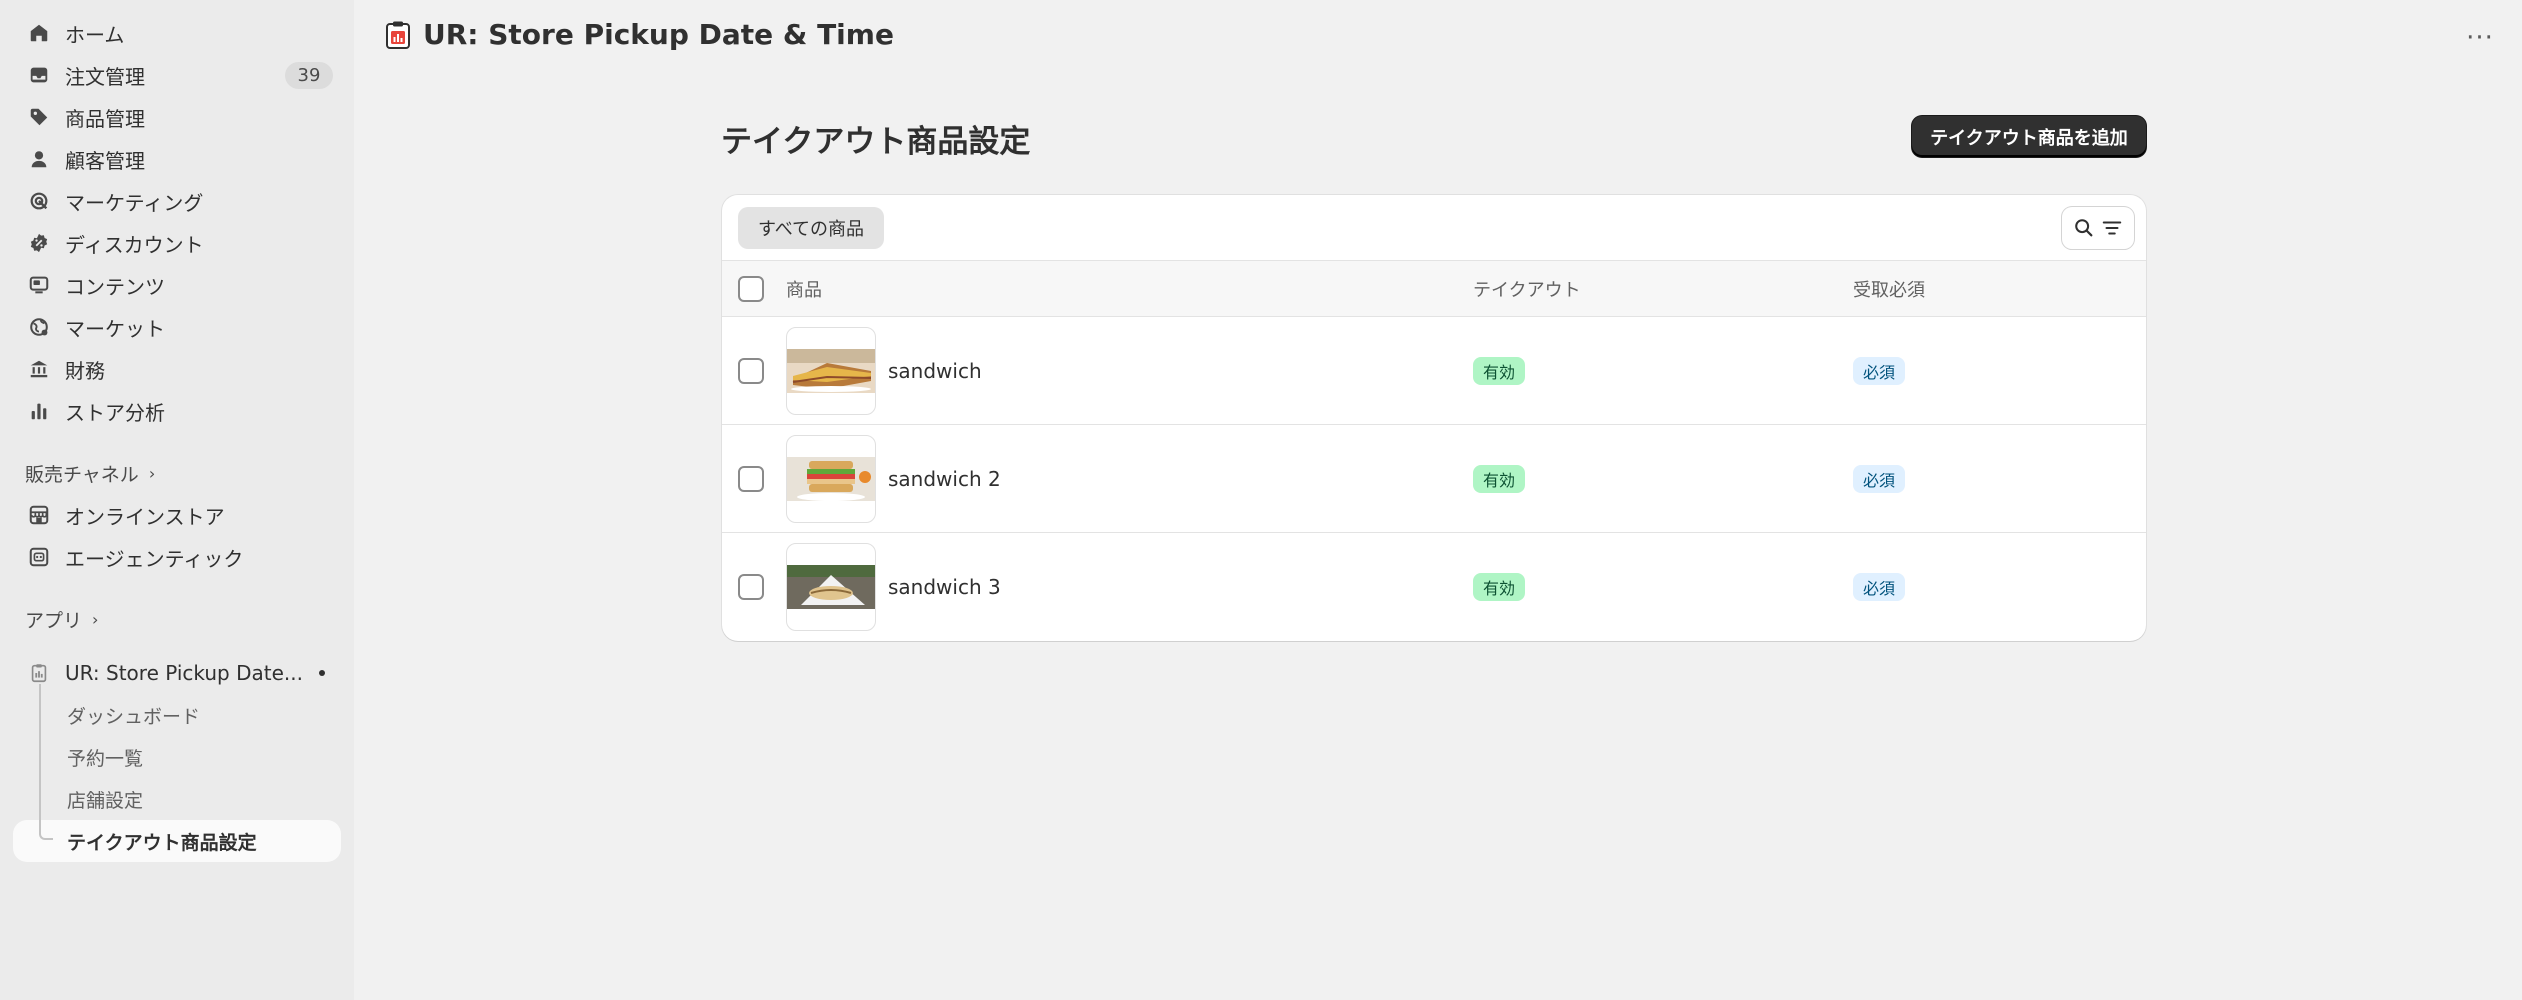  What do you see at coordinates (1889, 289) in the screenshot?
I see `column-header-required: 受取必須` at bounding box center [1889, 289].